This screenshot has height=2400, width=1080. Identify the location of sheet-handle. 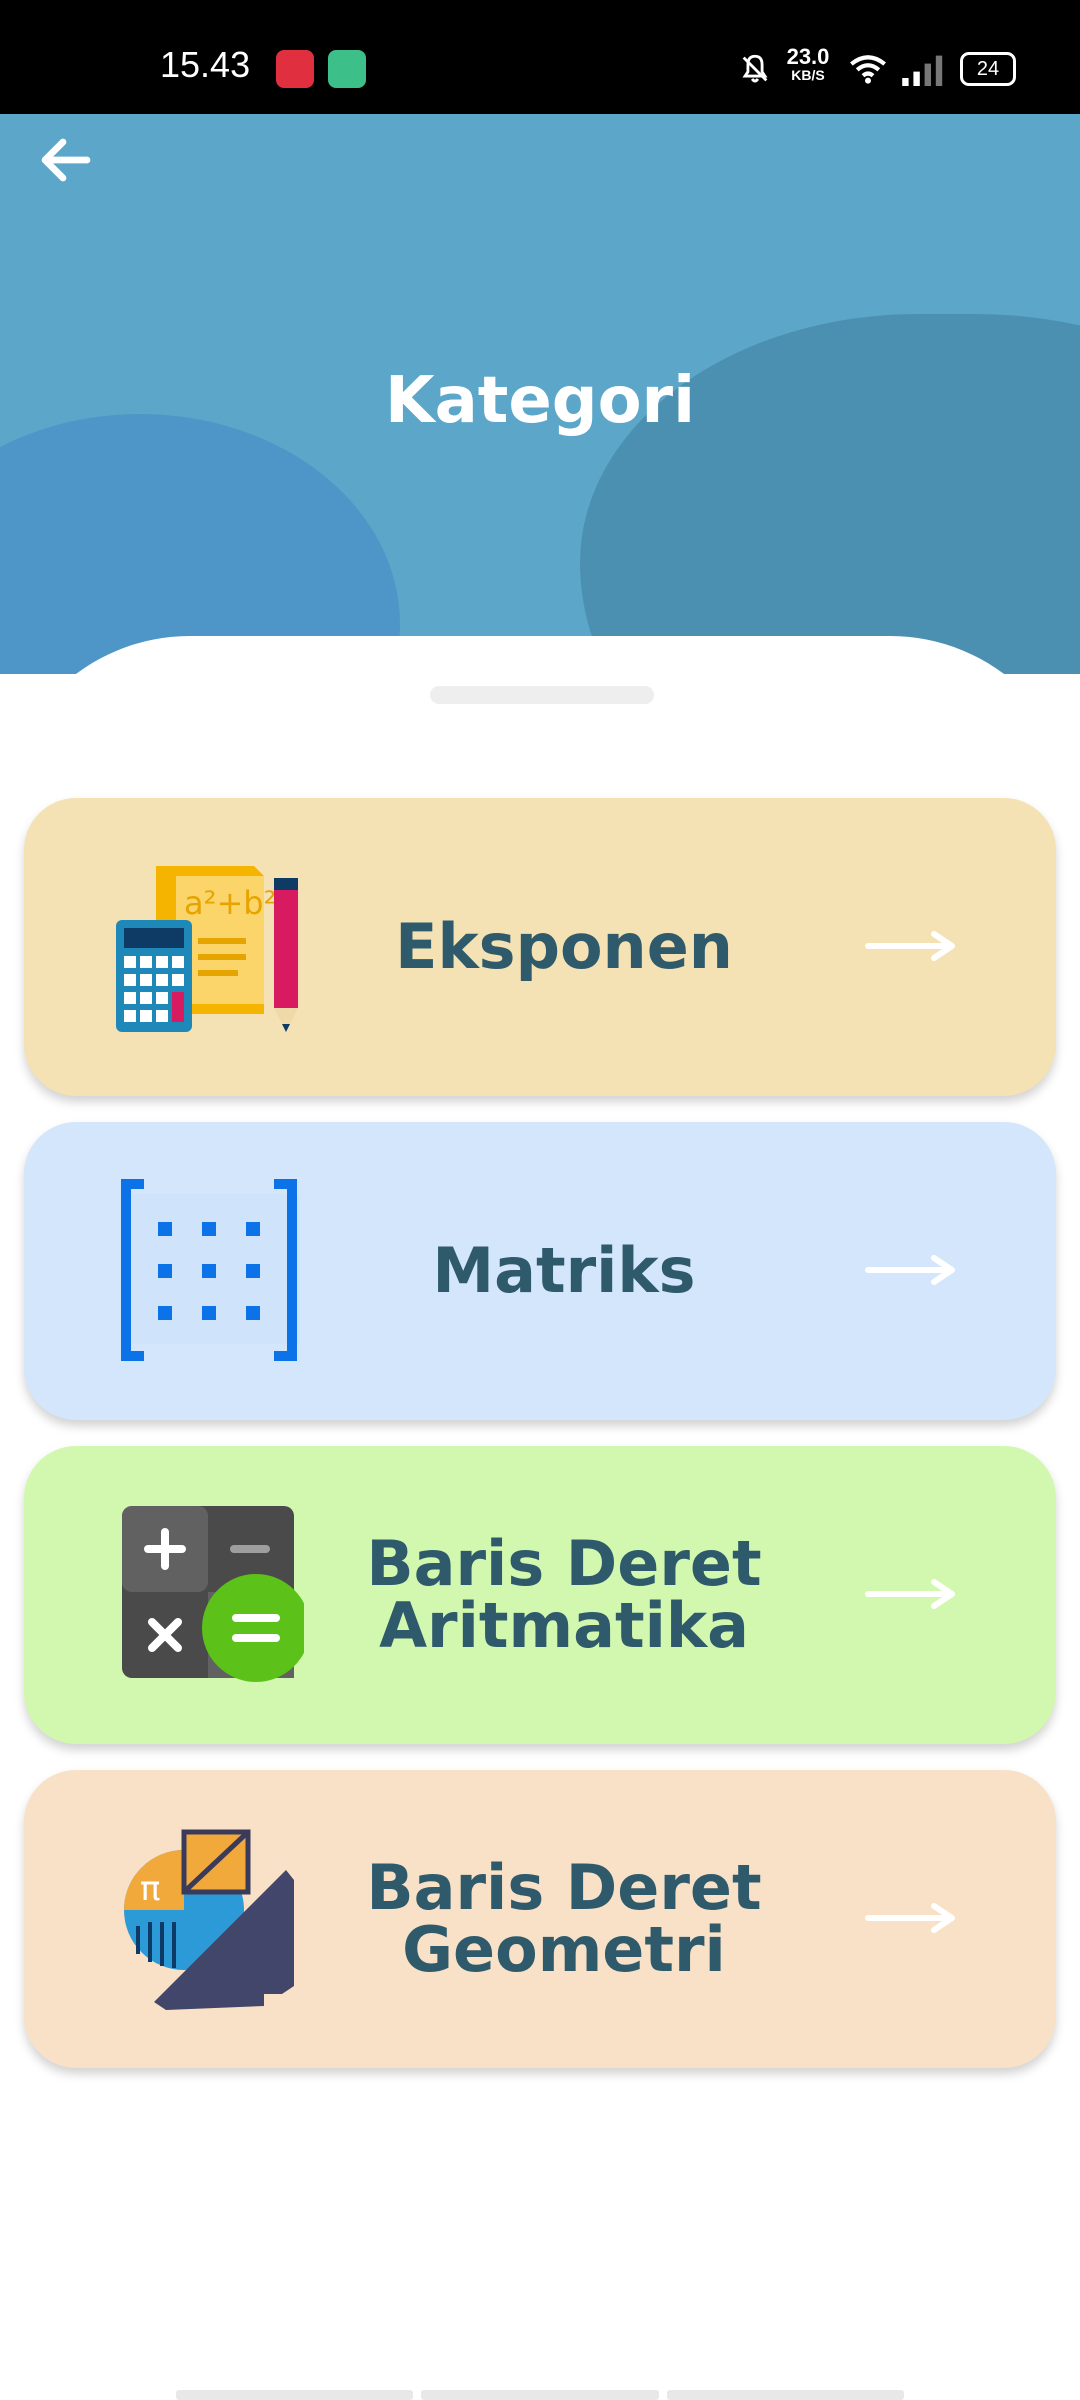
(542, 695).